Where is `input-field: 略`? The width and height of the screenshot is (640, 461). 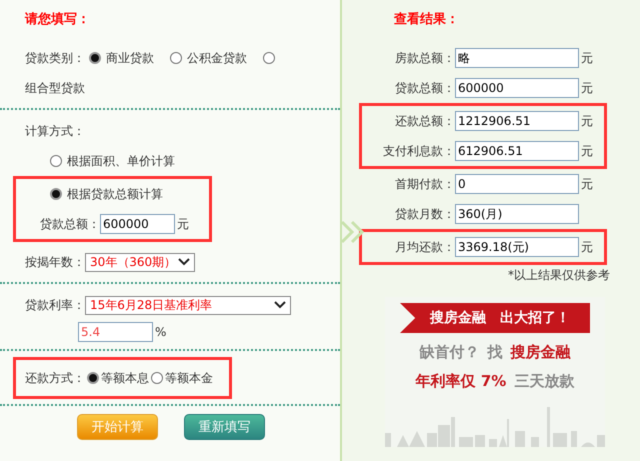 input-field: 略 is located at coordinates (517, 58).